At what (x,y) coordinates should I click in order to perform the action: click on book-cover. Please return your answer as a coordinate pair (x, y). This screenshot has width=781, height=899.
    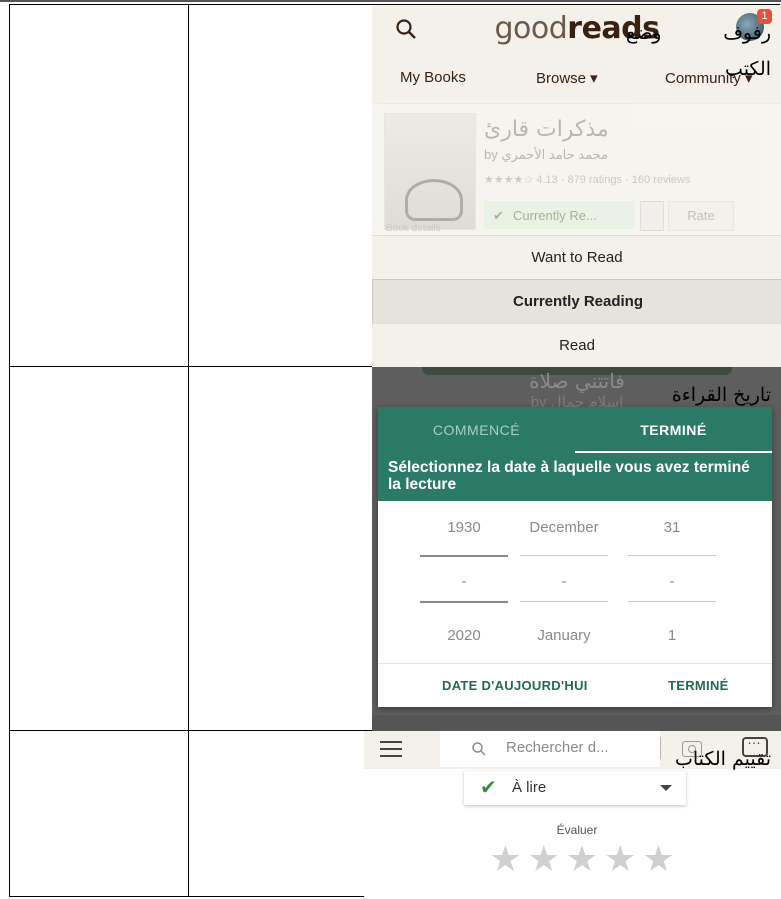
    Looking at the image, I should click on (430, 171).